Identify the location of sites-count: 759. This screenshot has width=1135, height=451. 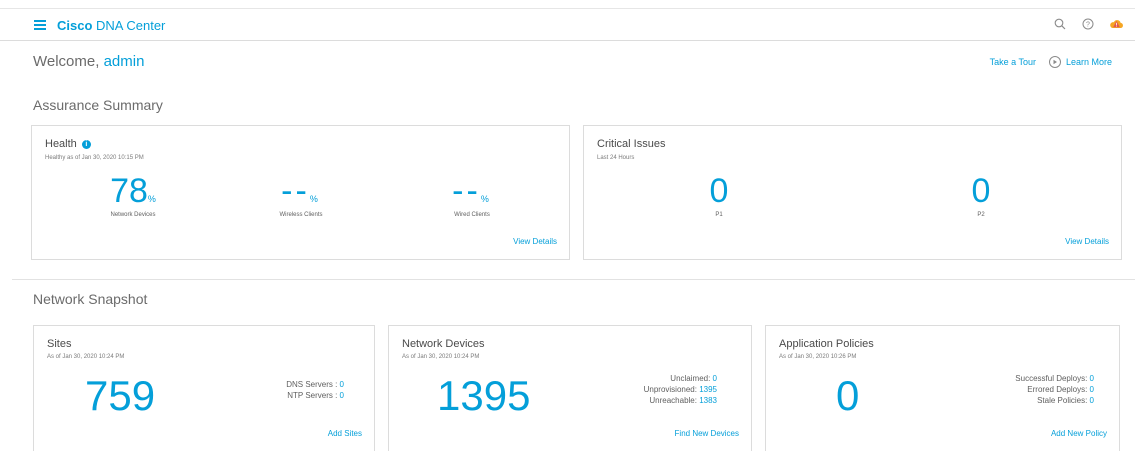
(120, 396).